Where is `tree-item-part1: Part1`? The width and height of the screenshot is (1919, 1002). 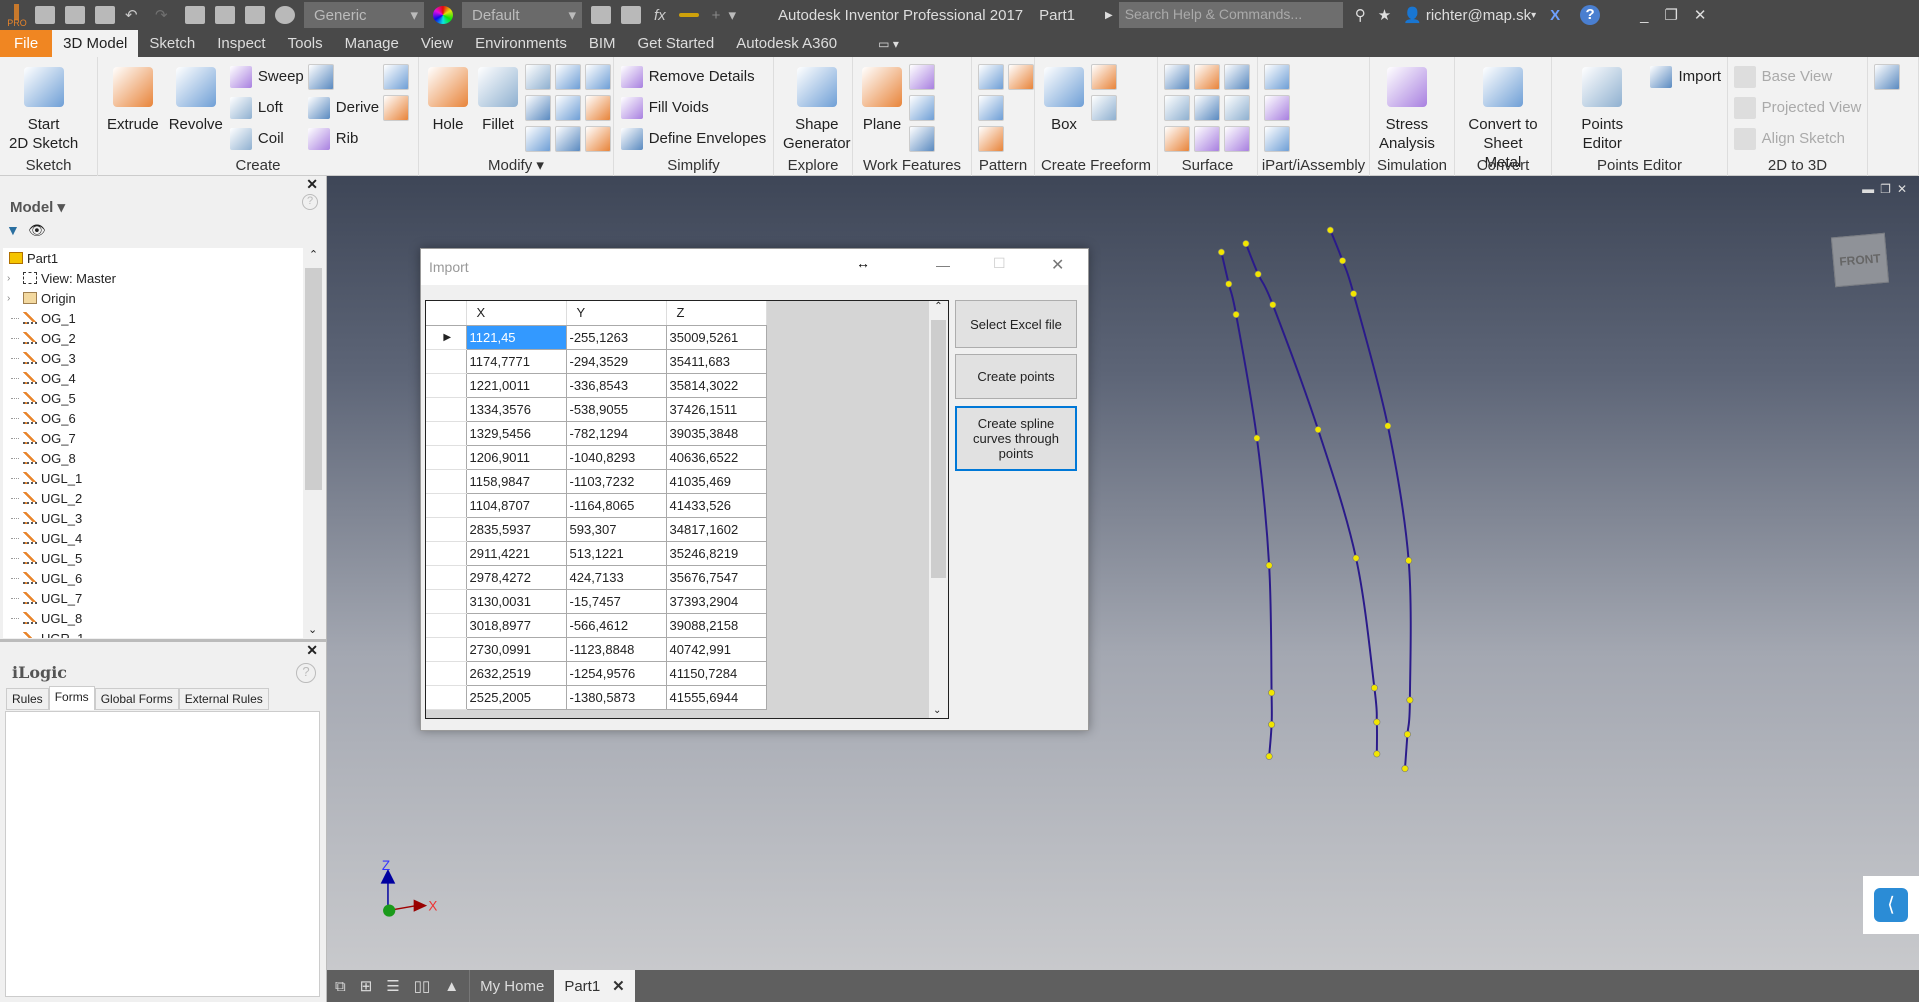
tree-item-part1: Part1 is located at coordinates (153, 258).